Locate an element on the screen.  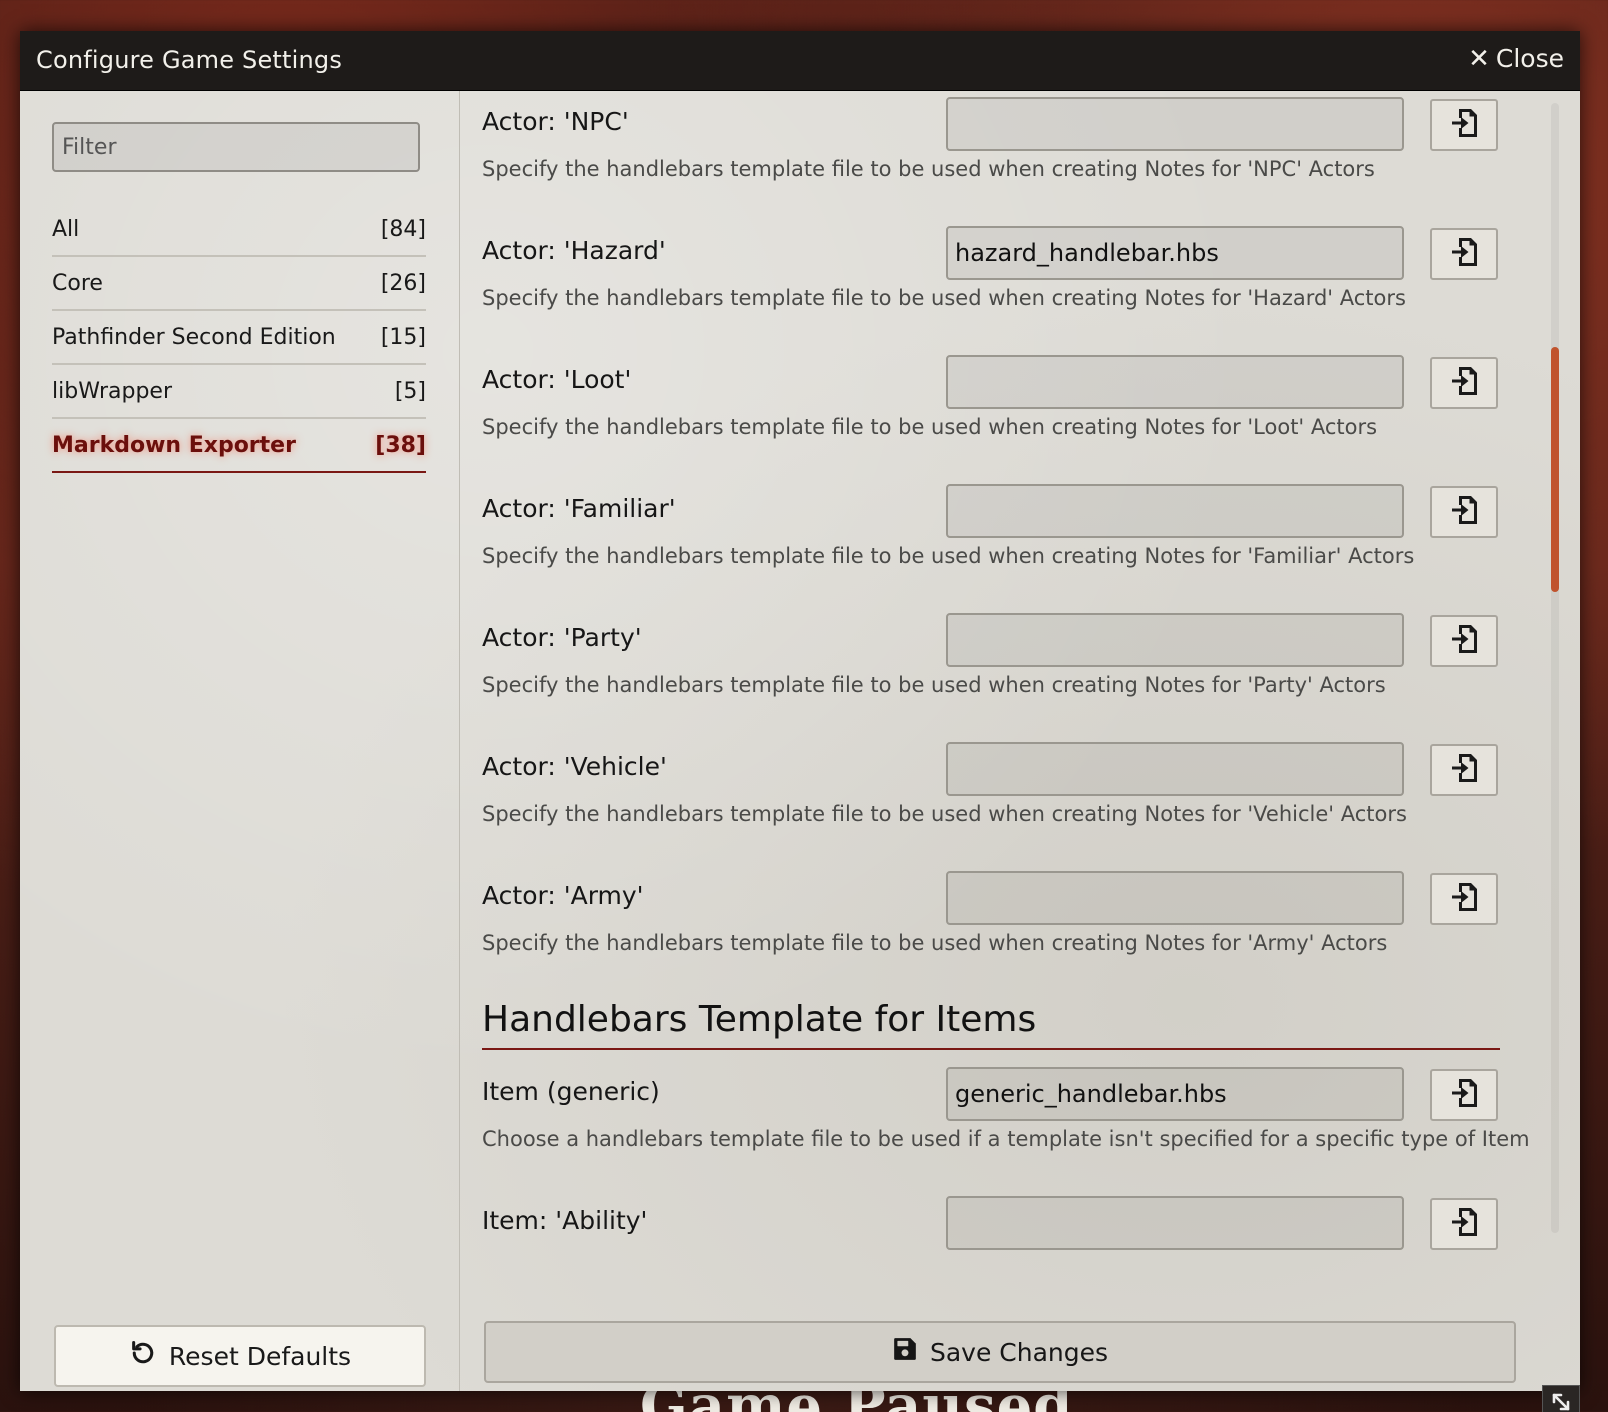
category-pathfinder-second-edition: Pathfinder Second Edition [15] is located at coordinates (239, 338).